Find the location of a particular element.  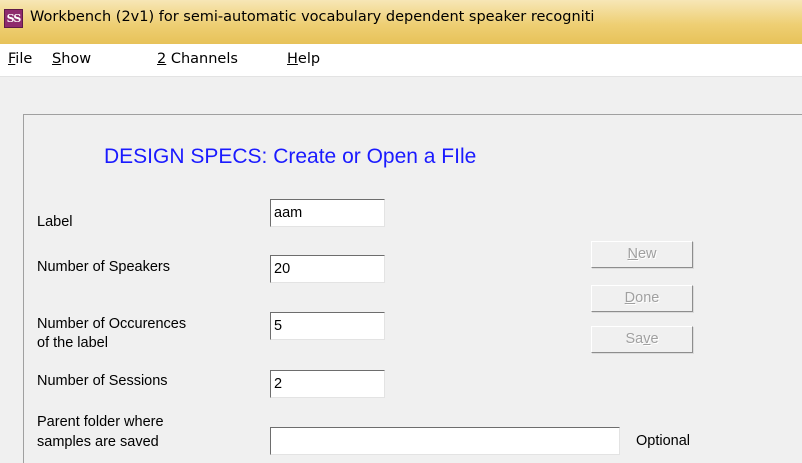

new-button: New is located at coordinates (642, 254).